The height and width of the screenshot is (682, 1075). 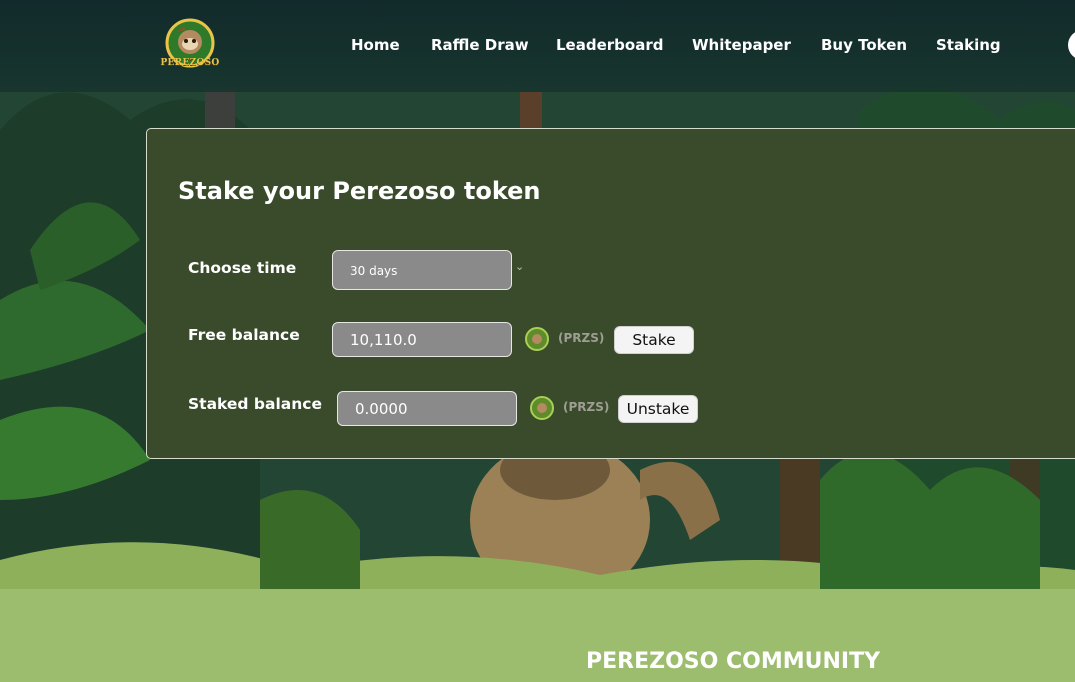 I want to click on free-balance-label: Free balance, so click(x=244, y=335).